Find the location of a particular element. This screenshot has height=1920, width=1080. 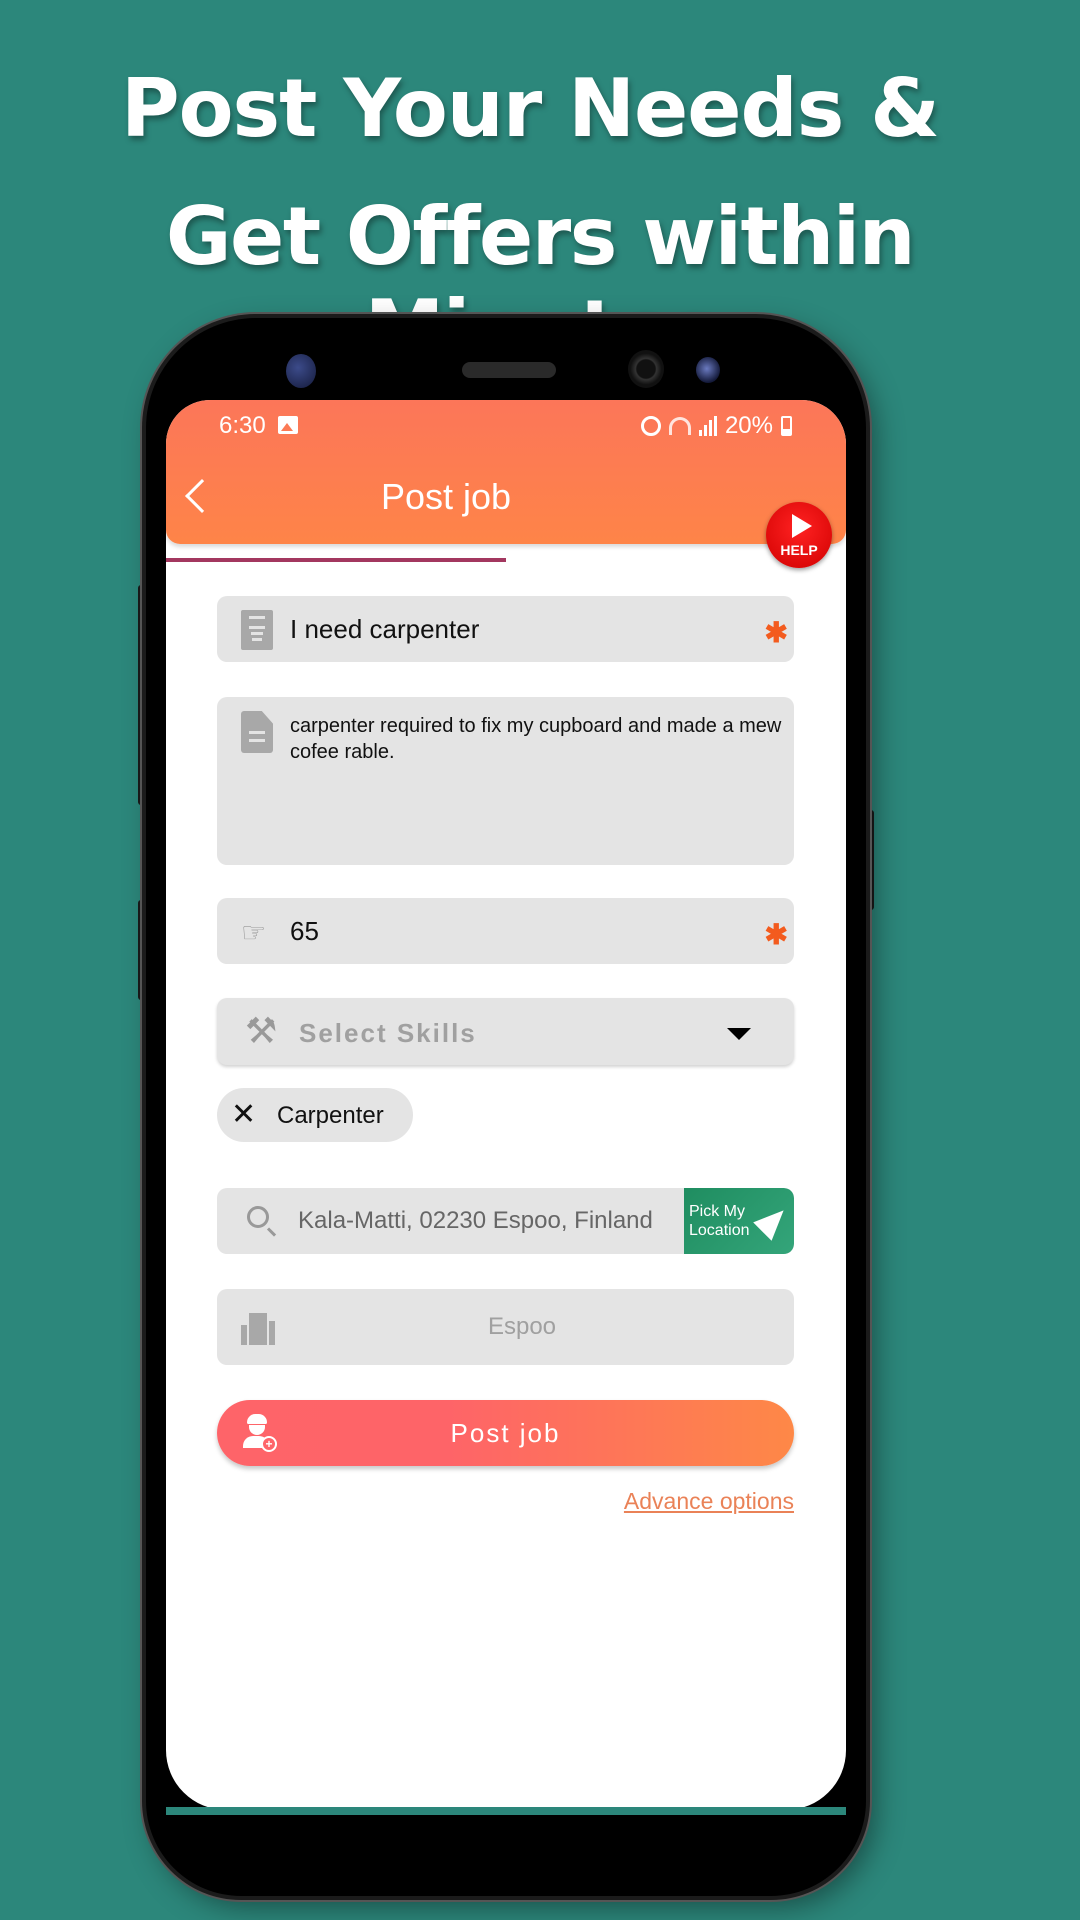

phone-volume-button is located at coordinates (141, 695).